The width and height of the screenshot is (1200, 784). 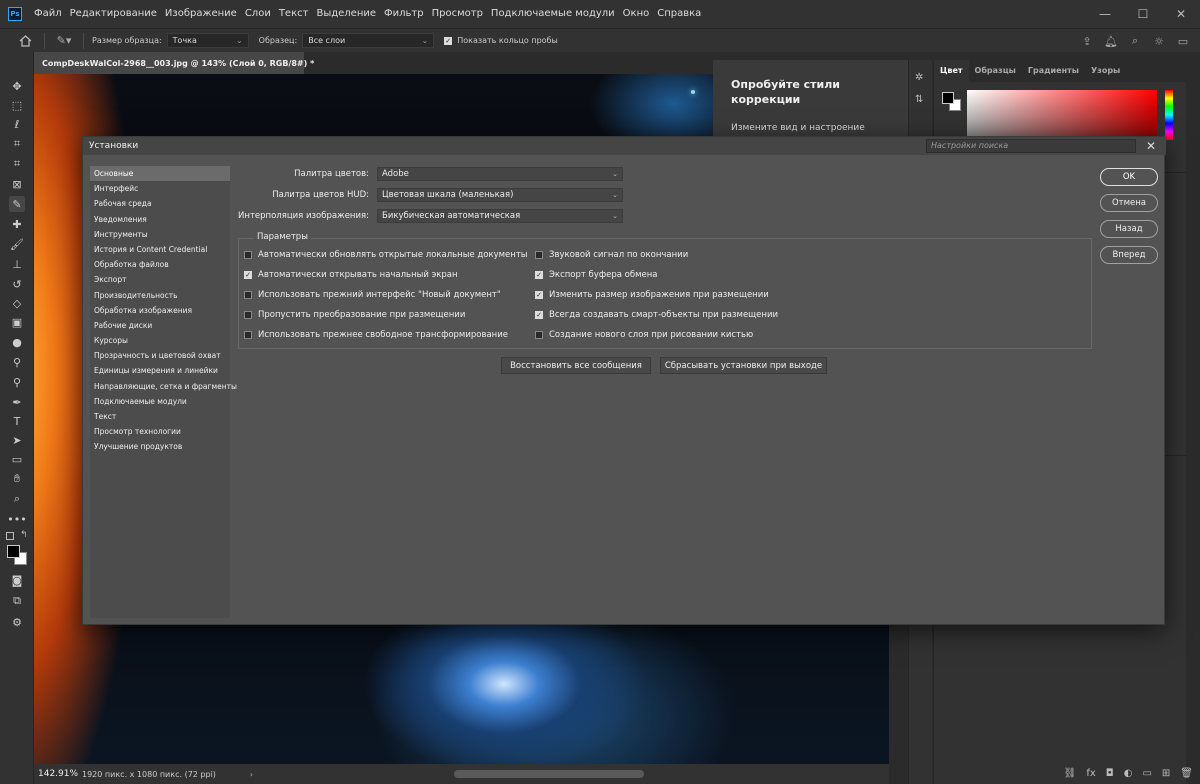 What do you see at coordinates (553, 14) in the screenshot?
I see `menu-plugins: Подключаемые модули` at bounding box center [553, 14].